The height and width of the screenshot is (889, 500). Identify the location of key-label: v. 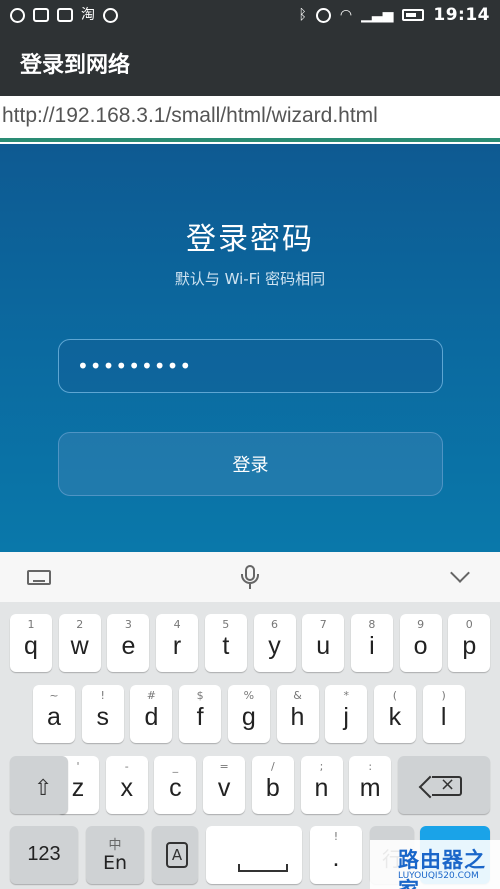
(224, 788).